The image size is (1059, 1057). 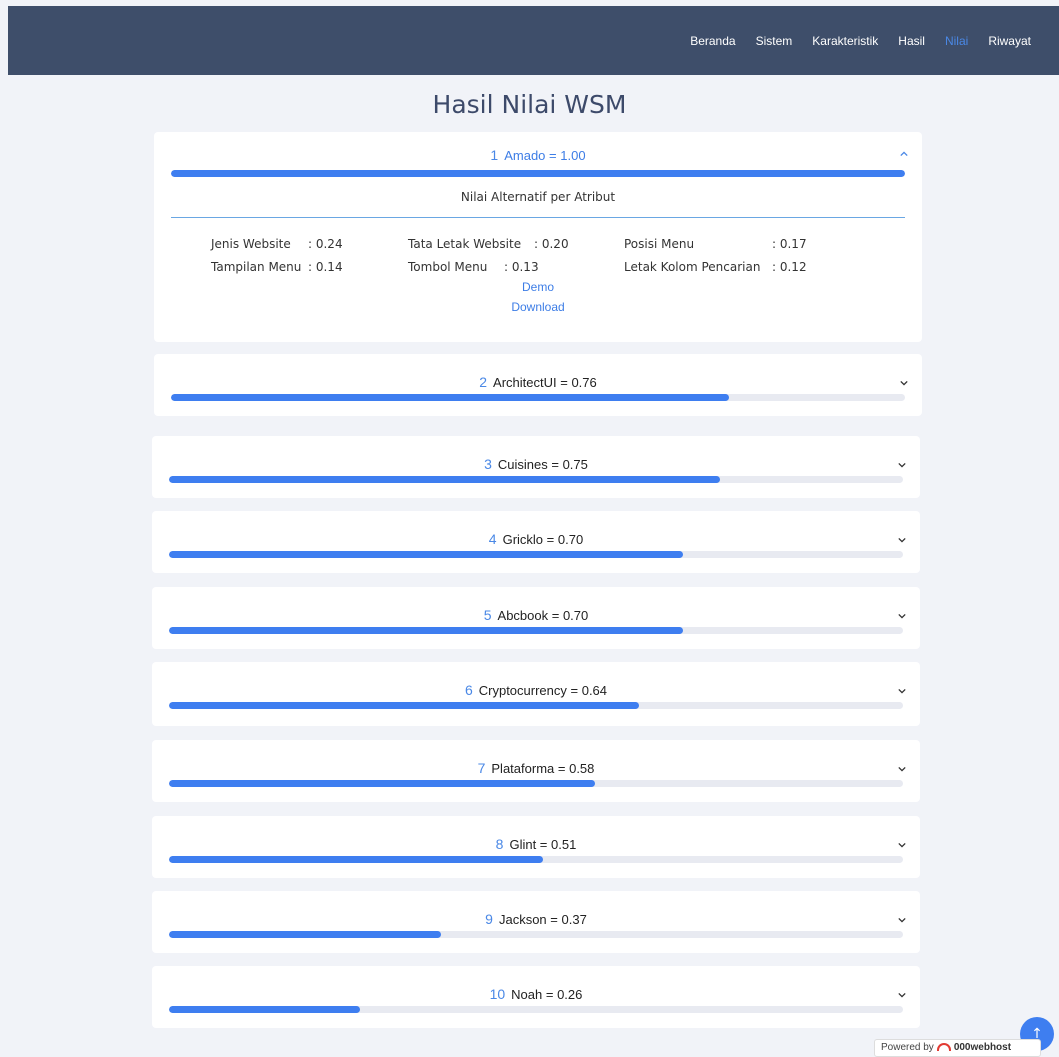 I want to click on powered-by-badge: Powered by 000webhost, so click(x=957, y=1048).